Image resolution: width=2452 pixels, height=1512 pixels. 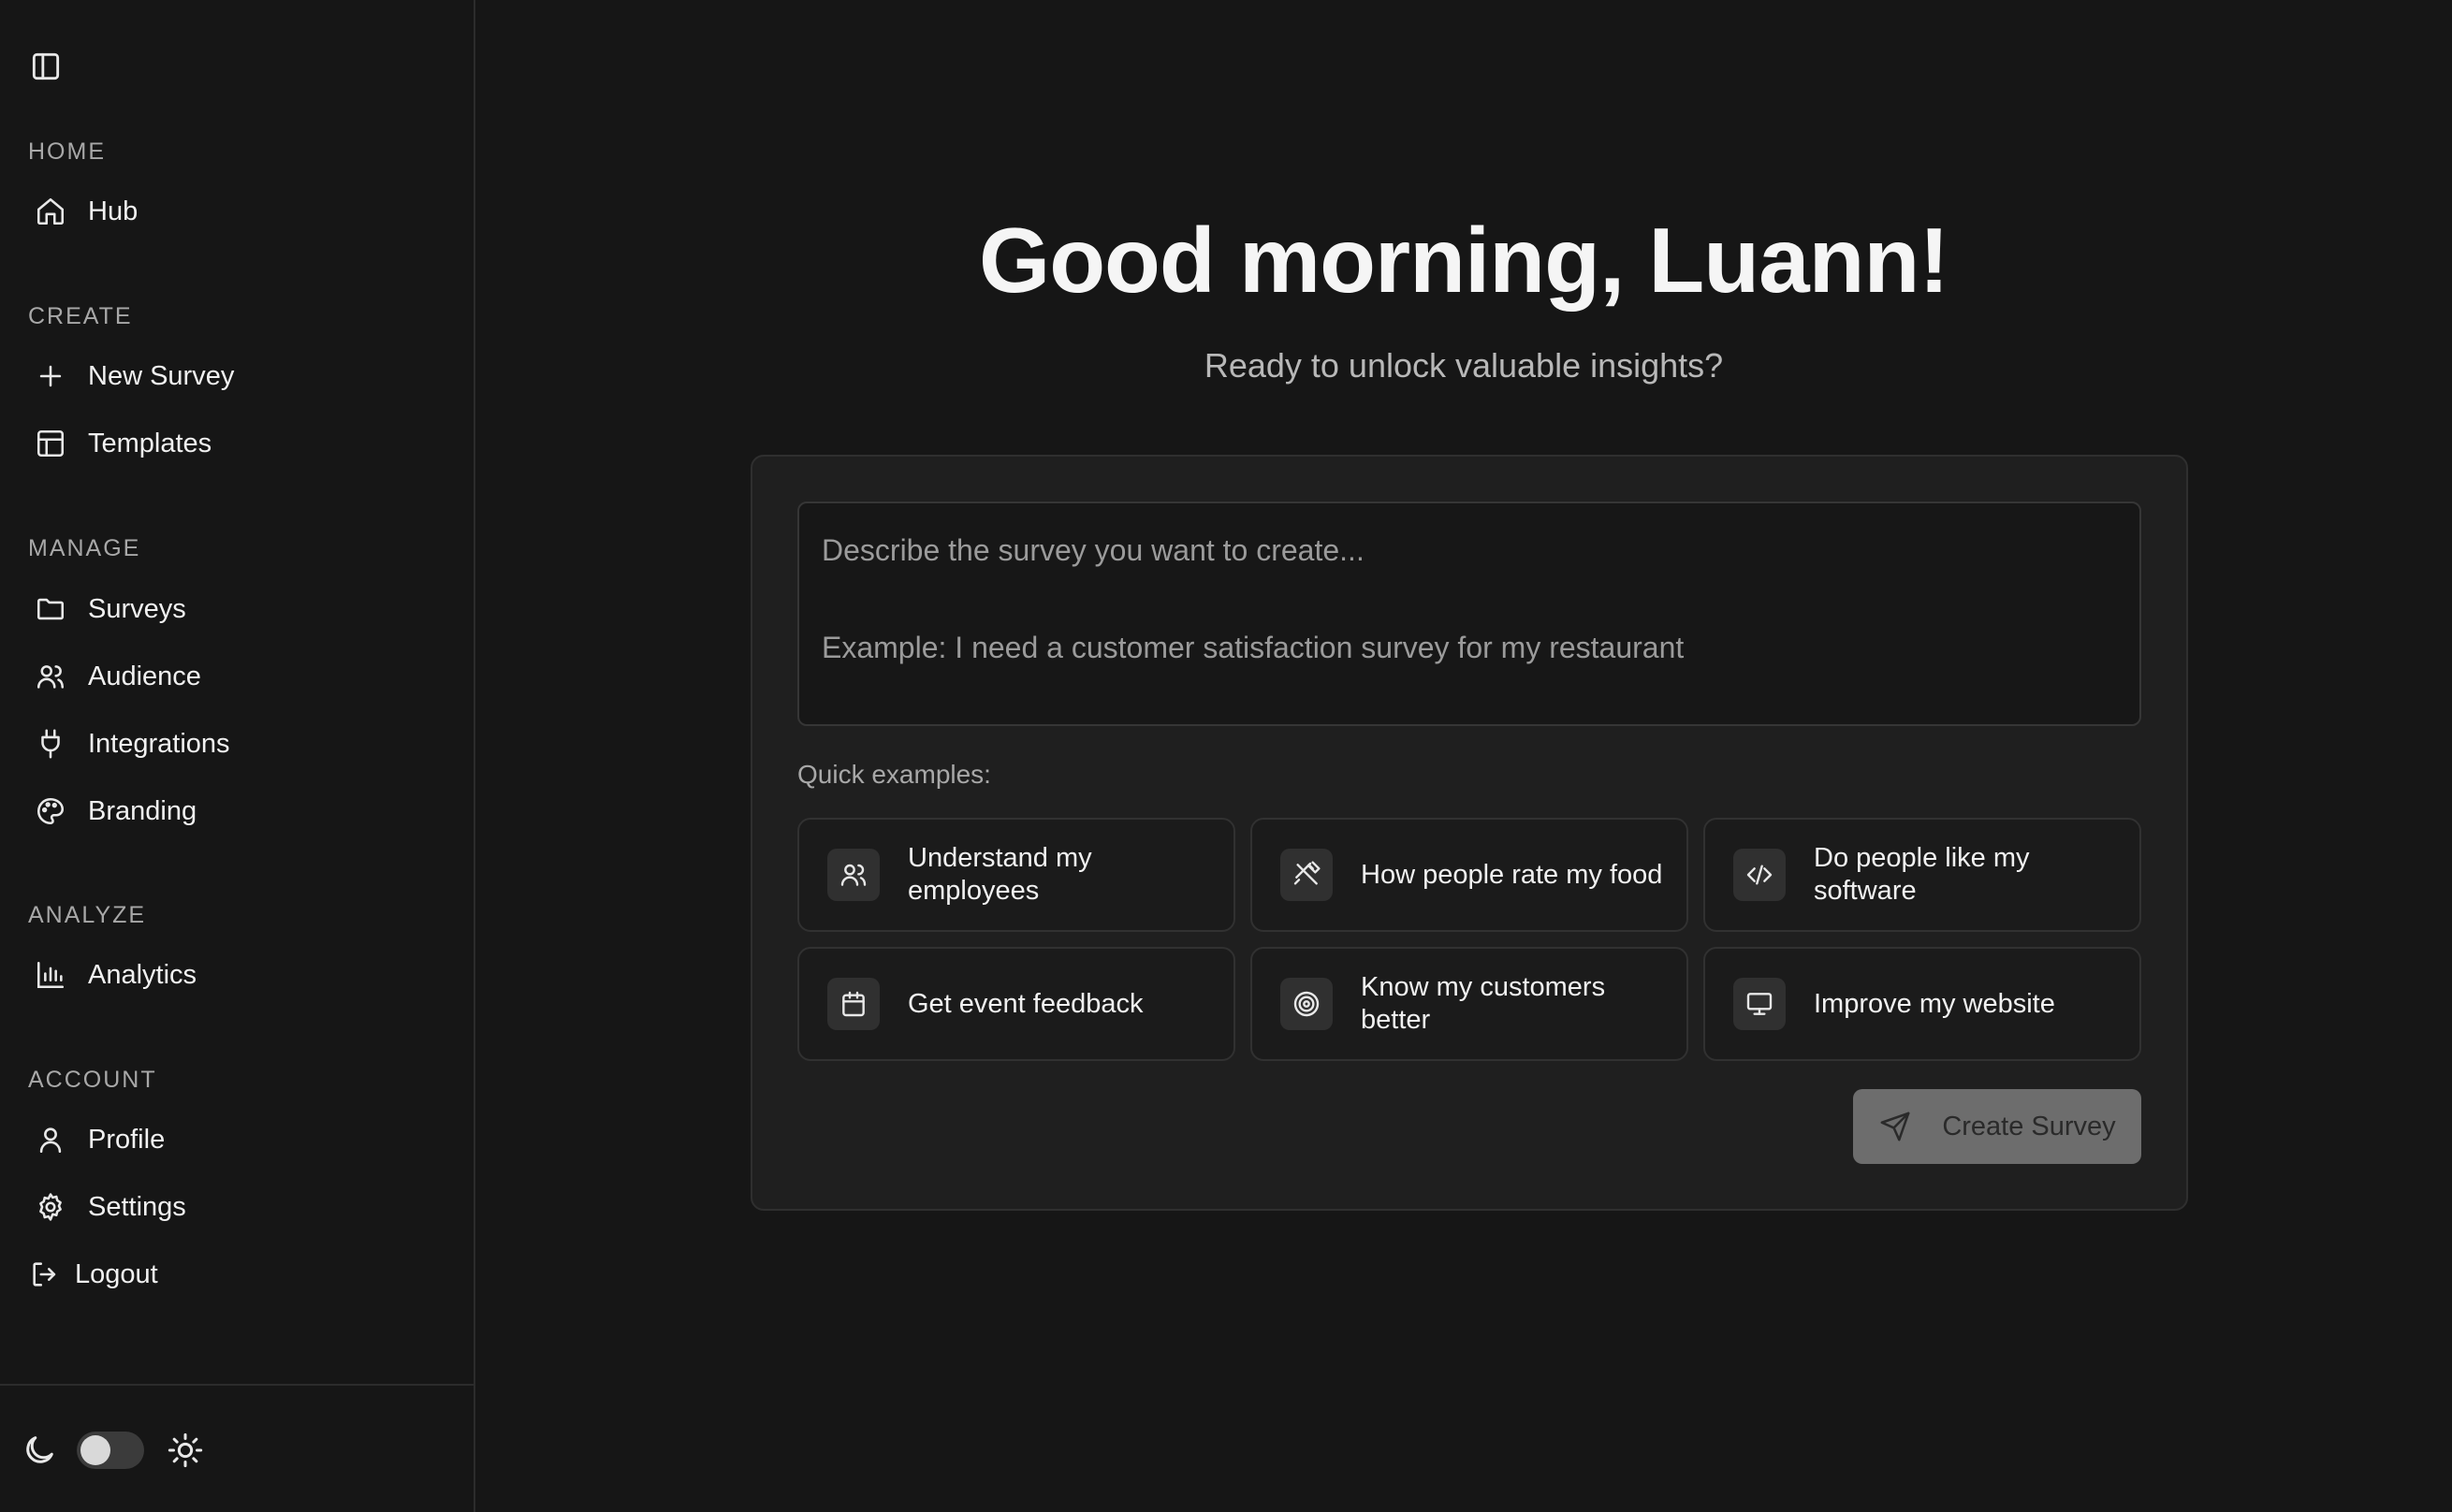 I want to click on sidebar-item-label: Audience, so click(x=144, y=676).